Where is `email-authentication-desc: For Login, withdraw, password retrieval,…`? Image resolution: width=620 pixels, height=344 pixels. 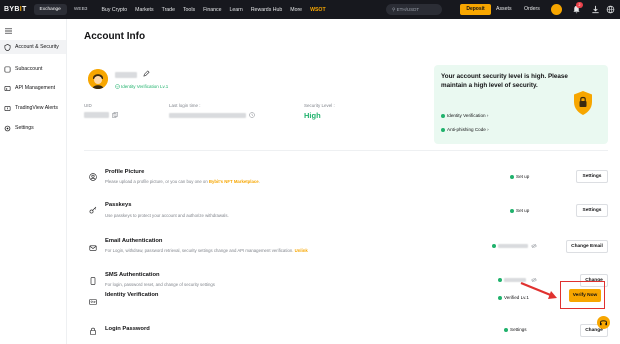 email-authentication-desc: For Login, withdraw, password retrieval,… is located at coordinates (206, 250).